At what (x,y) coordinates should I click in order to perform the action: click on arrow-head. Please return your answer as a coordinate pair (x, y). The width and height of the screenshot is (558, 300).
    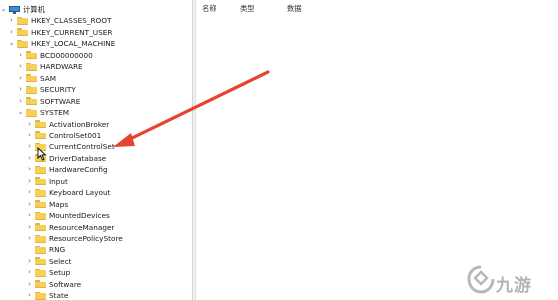
    Looking at the image, I should click on (124, 140).